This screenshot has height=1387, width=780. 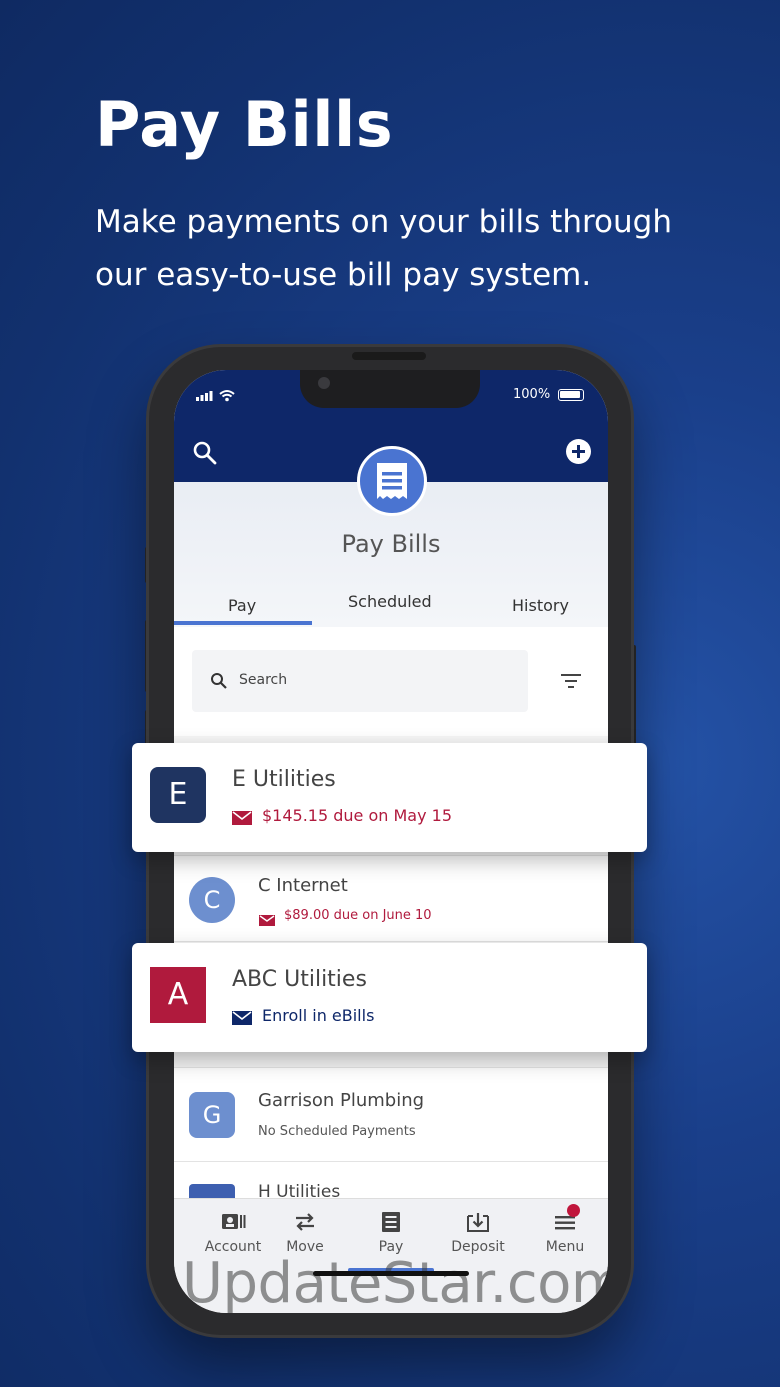 I want to click on page-title: Pay Bills, so click(x=391, y=544).